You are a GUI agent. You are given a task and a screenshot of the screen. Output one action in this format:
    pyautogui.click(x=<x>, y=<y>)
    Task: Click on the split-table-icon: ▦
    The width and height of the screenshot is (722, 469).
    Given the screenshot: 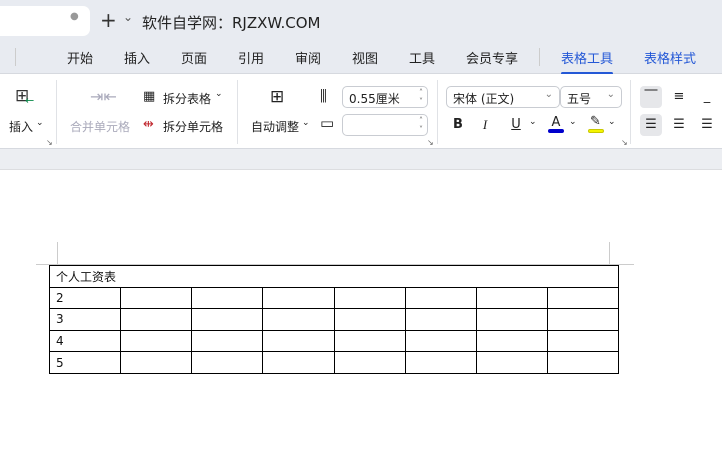 What is the action you would take?
    pyautogui.click(x=149, y=96)
    